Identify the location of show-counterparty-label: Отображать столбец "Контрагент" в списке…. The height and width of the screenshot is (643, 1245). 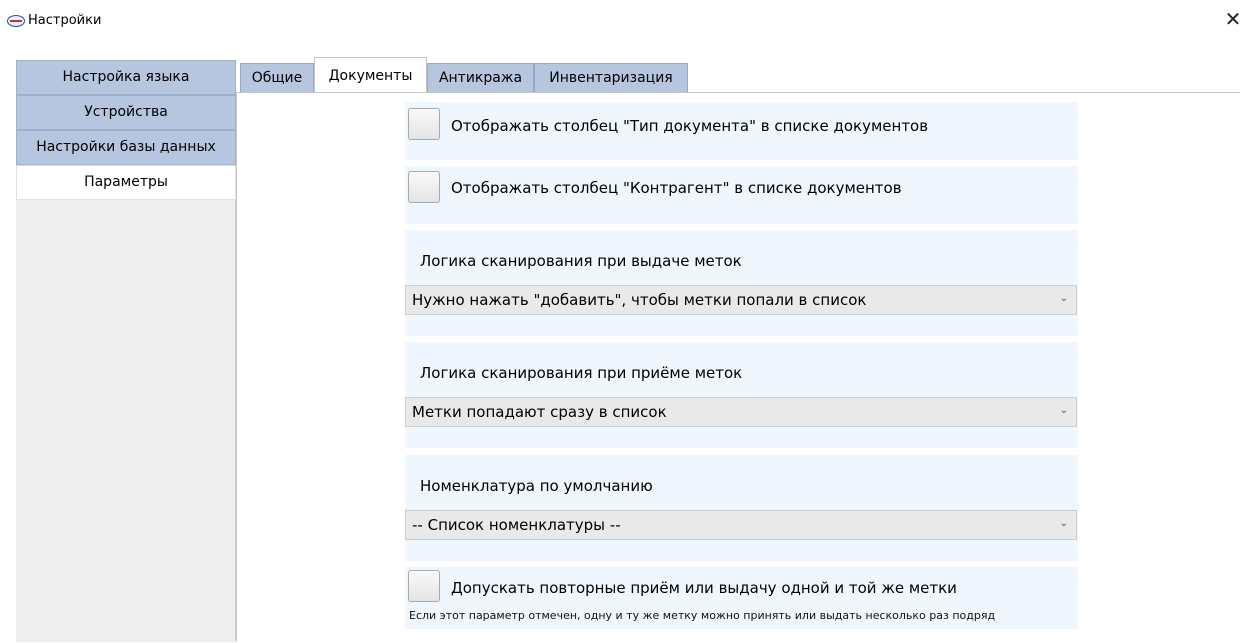
(676, 188).